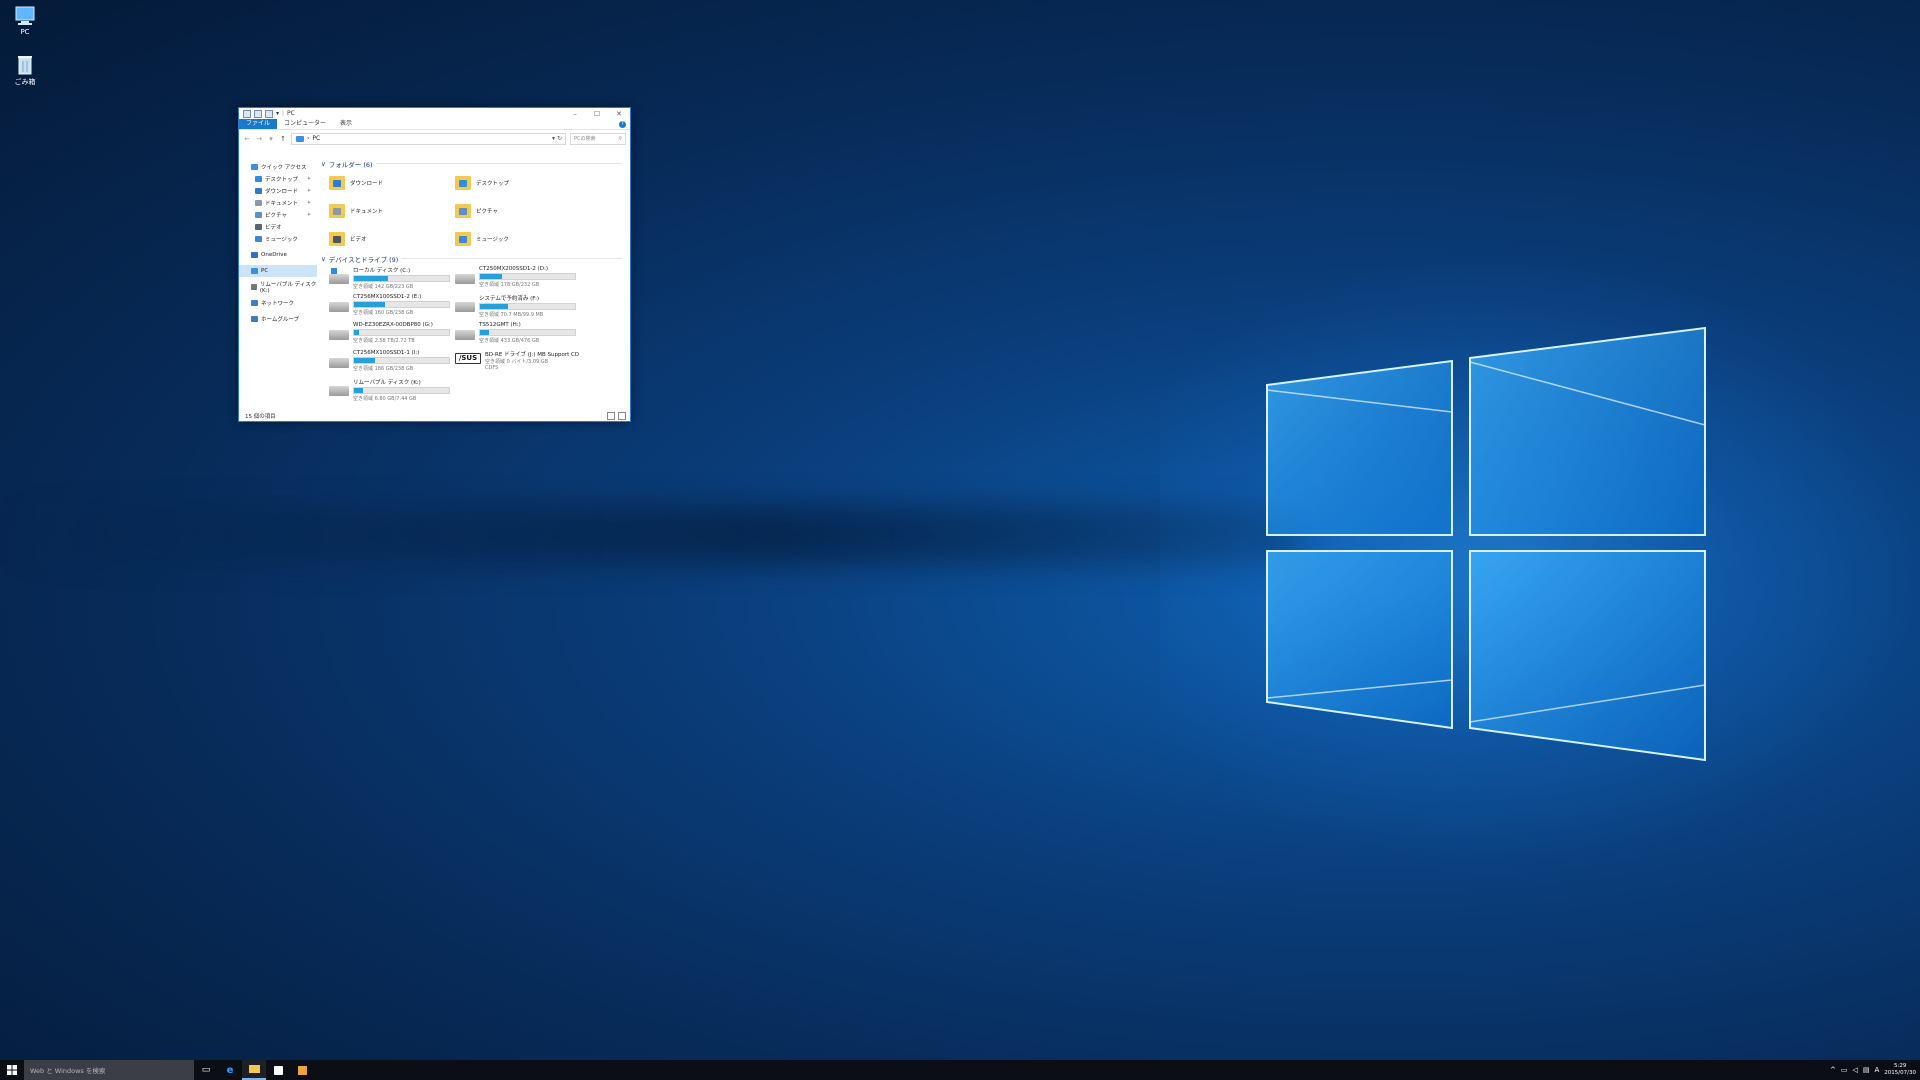 This screenshot has width=1920, height=1080. I want to click on drive-filesystem: CDFS, so click(492, 368).